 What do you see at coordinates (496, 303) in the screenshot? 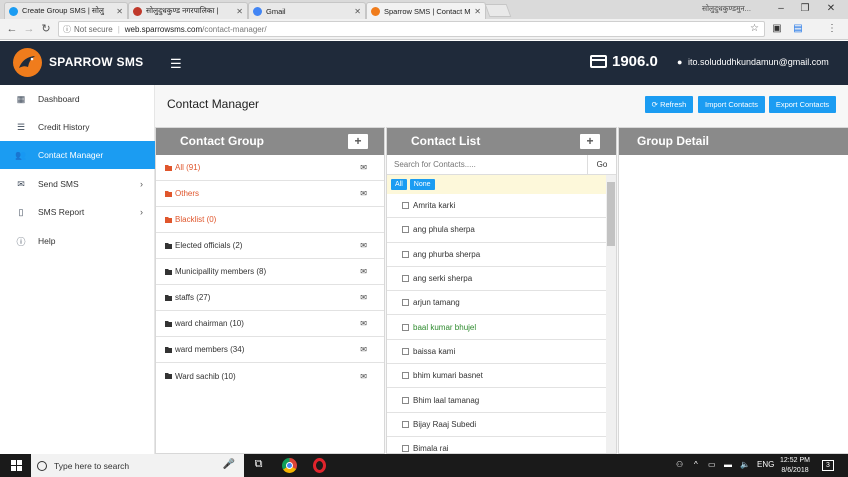
I see `contact-item: arjun tamang` at bounding box center [496, 303].